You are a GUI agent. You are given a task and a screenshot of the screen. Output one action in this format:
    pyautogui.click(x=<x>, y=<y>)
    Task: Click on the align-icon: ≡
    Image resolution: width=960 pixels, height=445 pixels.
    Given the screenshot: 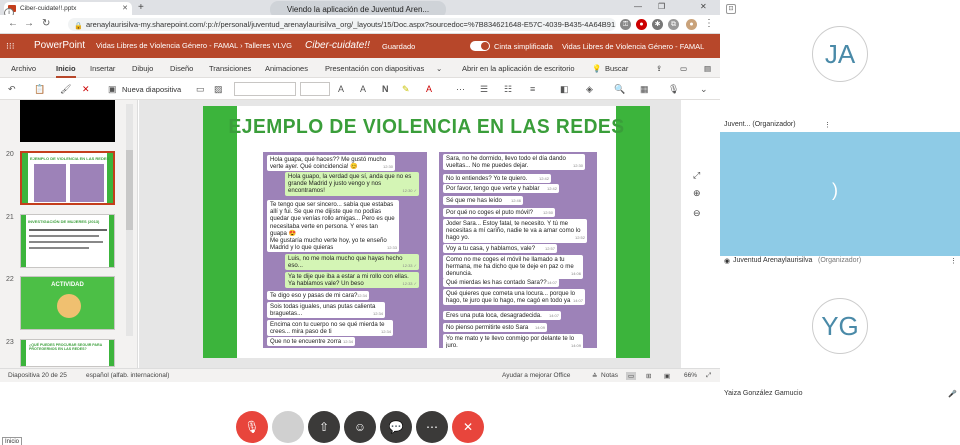 What is the action you would take?
    pyautogui.click(x=532, y=89)
    